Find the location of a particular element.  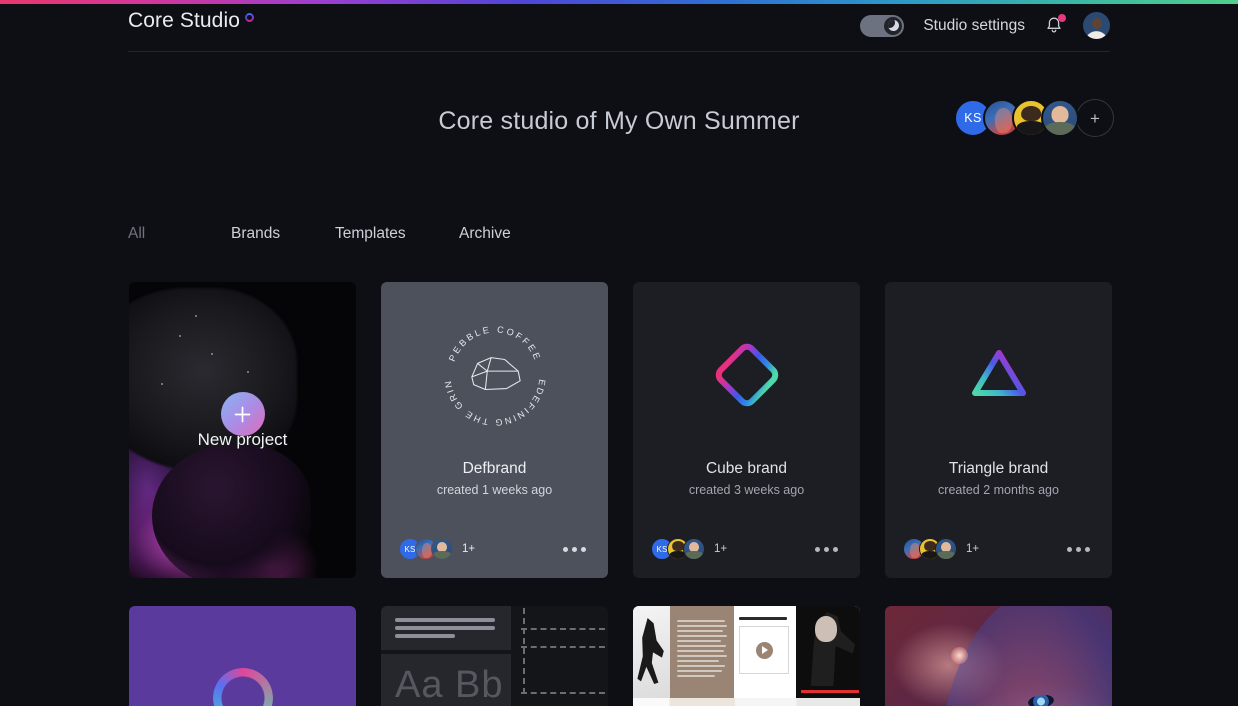

svg-text: PEBBLE COFFEE is located at coordinates (494, 343).